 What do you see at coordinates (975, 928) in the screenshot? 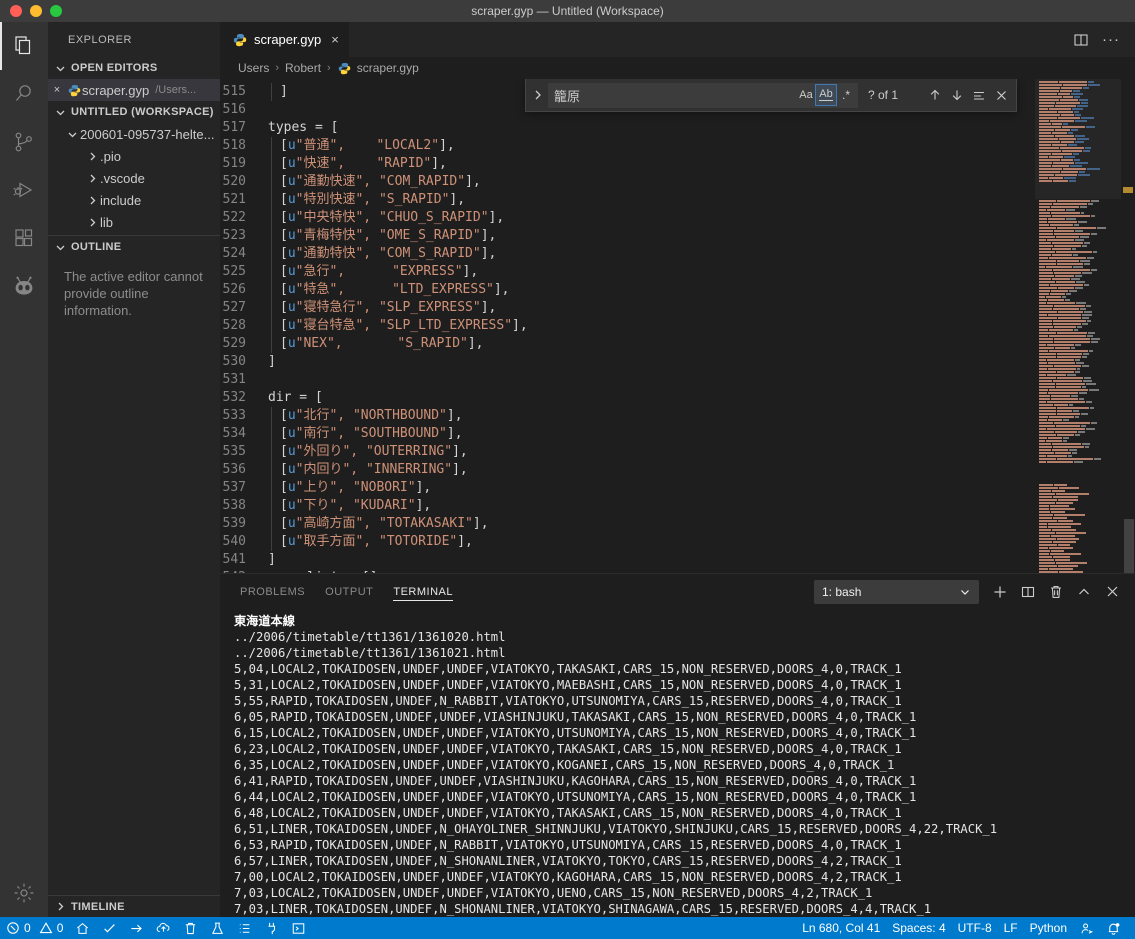
I see `status-encoding: UTF-8` at bounding box center [975, 928].